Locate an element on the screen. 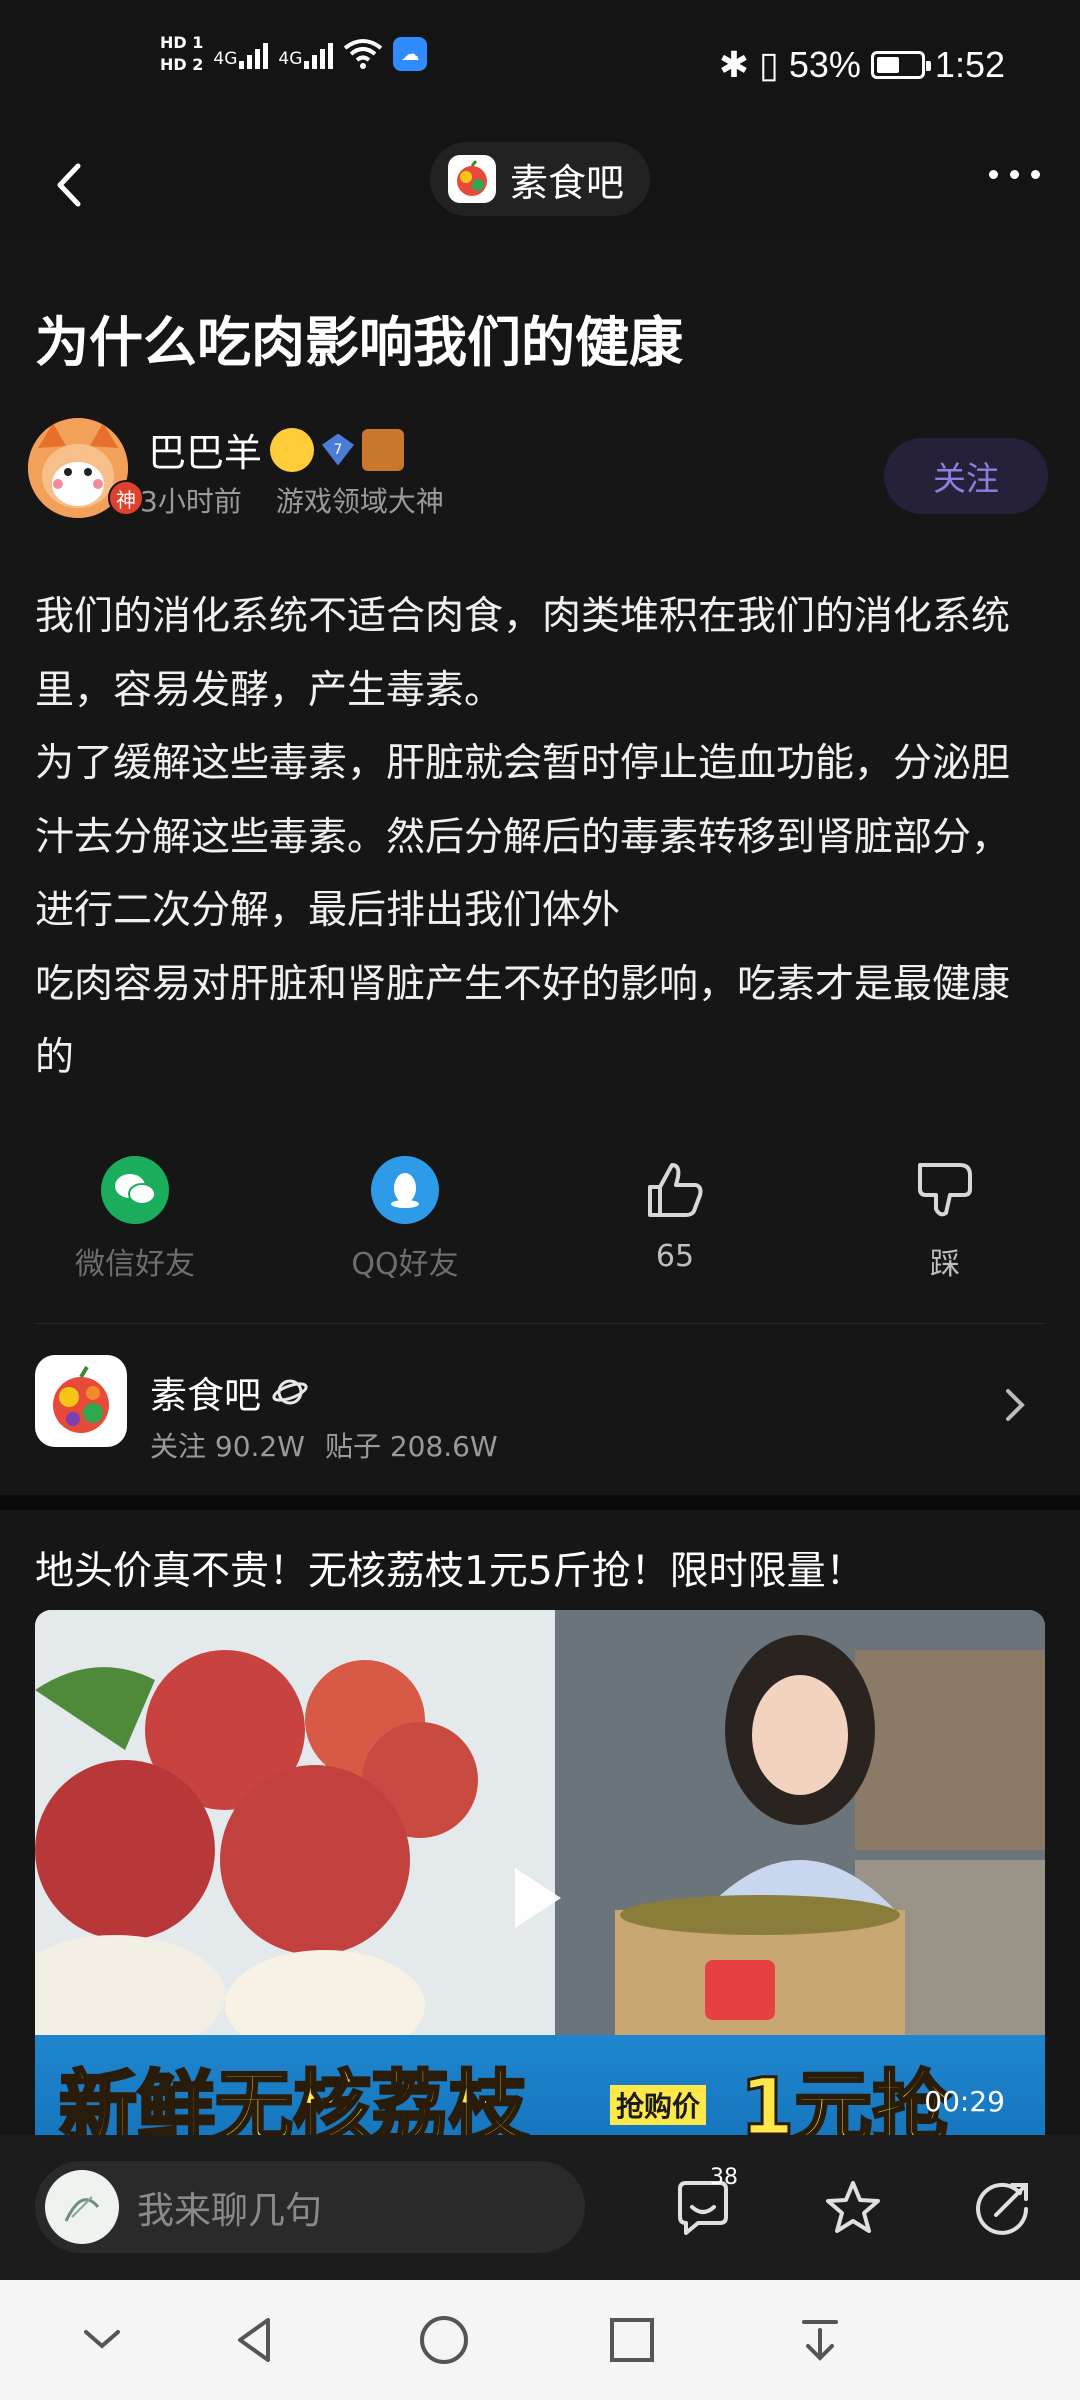  ad-banner-main: 新鲜无核荔枝 is located at coordinates (292, 2099).